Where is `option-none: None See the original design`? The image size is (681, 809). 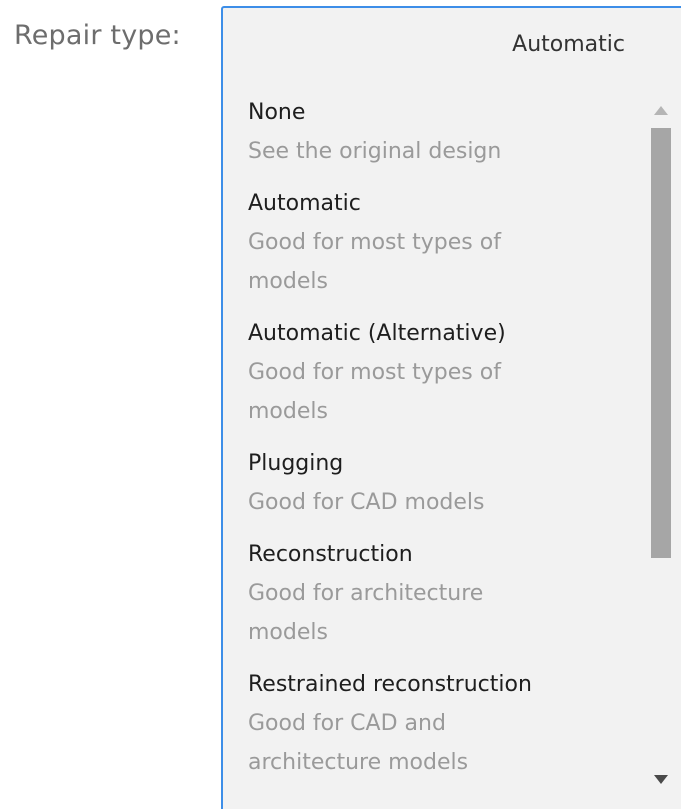 option-none: None See the original design is located at coordinates (428, 132).